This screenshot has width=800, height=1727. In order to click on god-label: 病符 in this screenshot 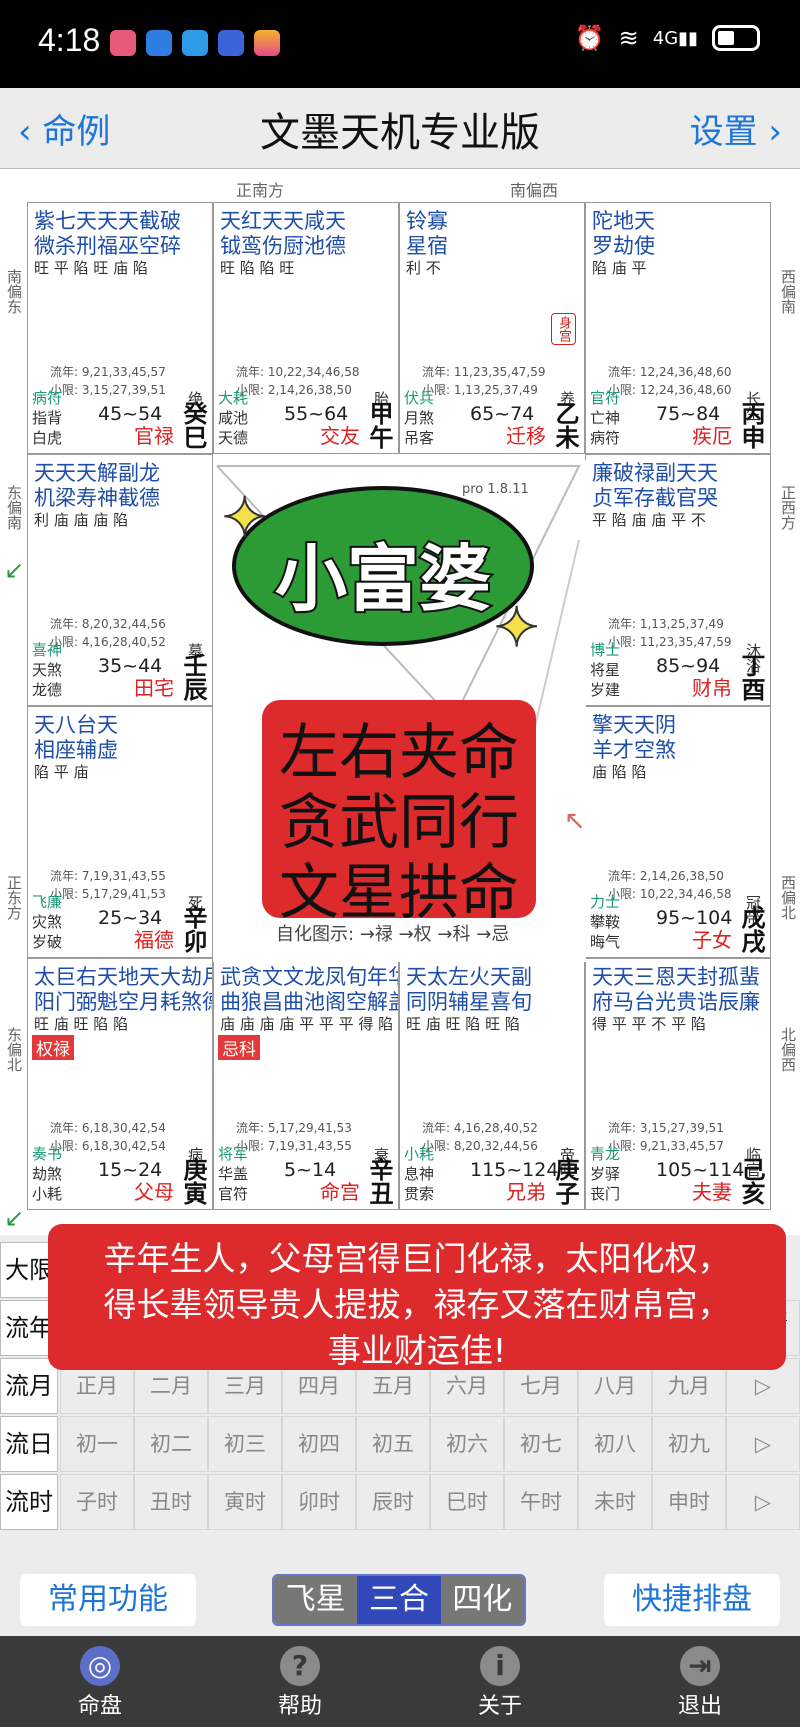, I will do `click(47, 398)`.